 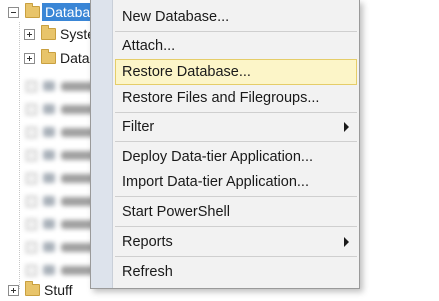 I want to click on menu-item-label: Filter, so click(x=138, y=127).